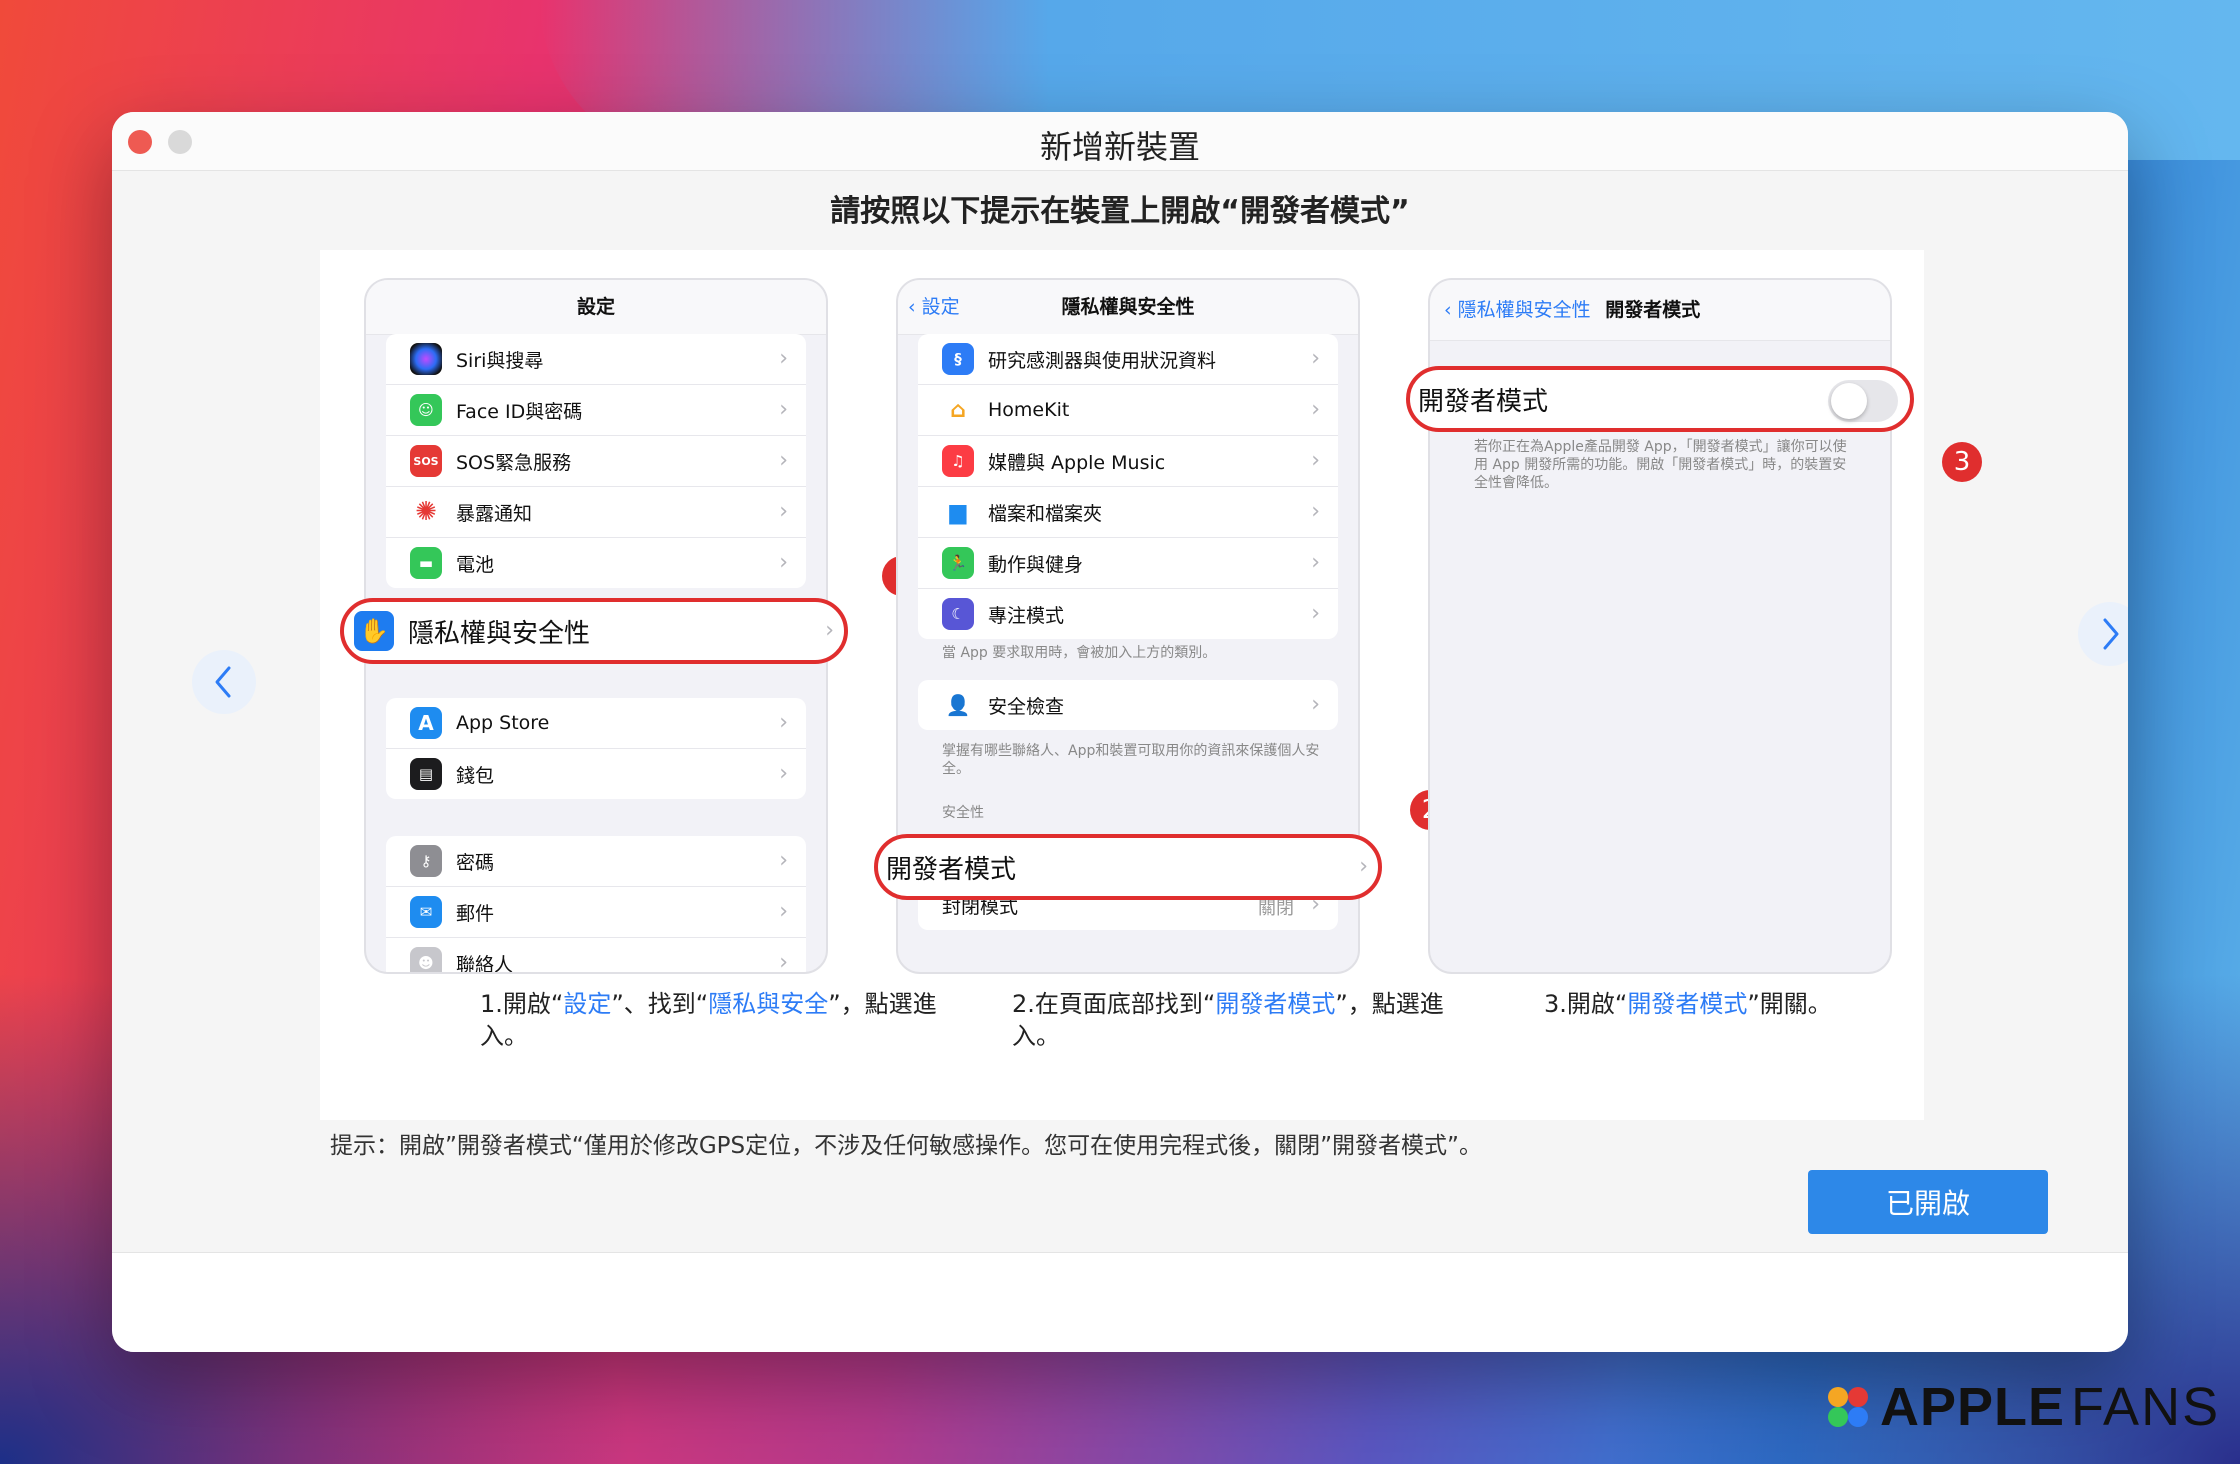 The height and width of the screenshot is (1464, 2240). I want to click on settings-group-2: A App Store › ▤ 錢包 ›, so click(596, 748).